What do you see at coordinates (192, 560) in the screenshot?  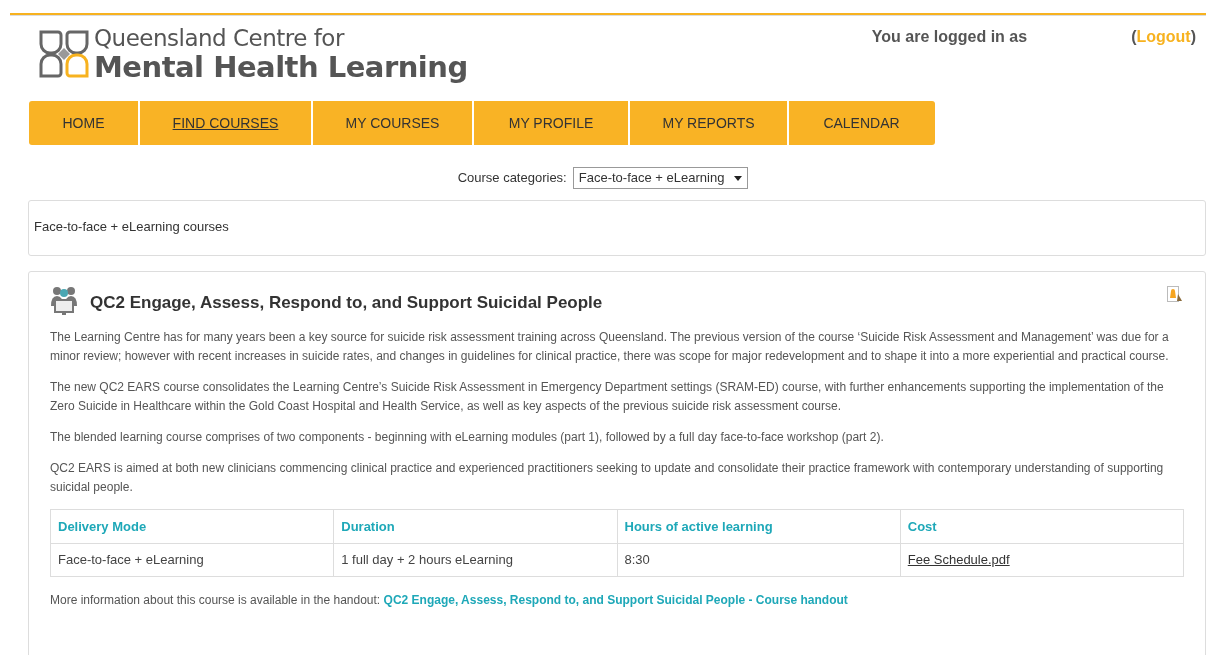 I see `table-cell: Face-to-face + eLearning` at bounding box center [192, 560].